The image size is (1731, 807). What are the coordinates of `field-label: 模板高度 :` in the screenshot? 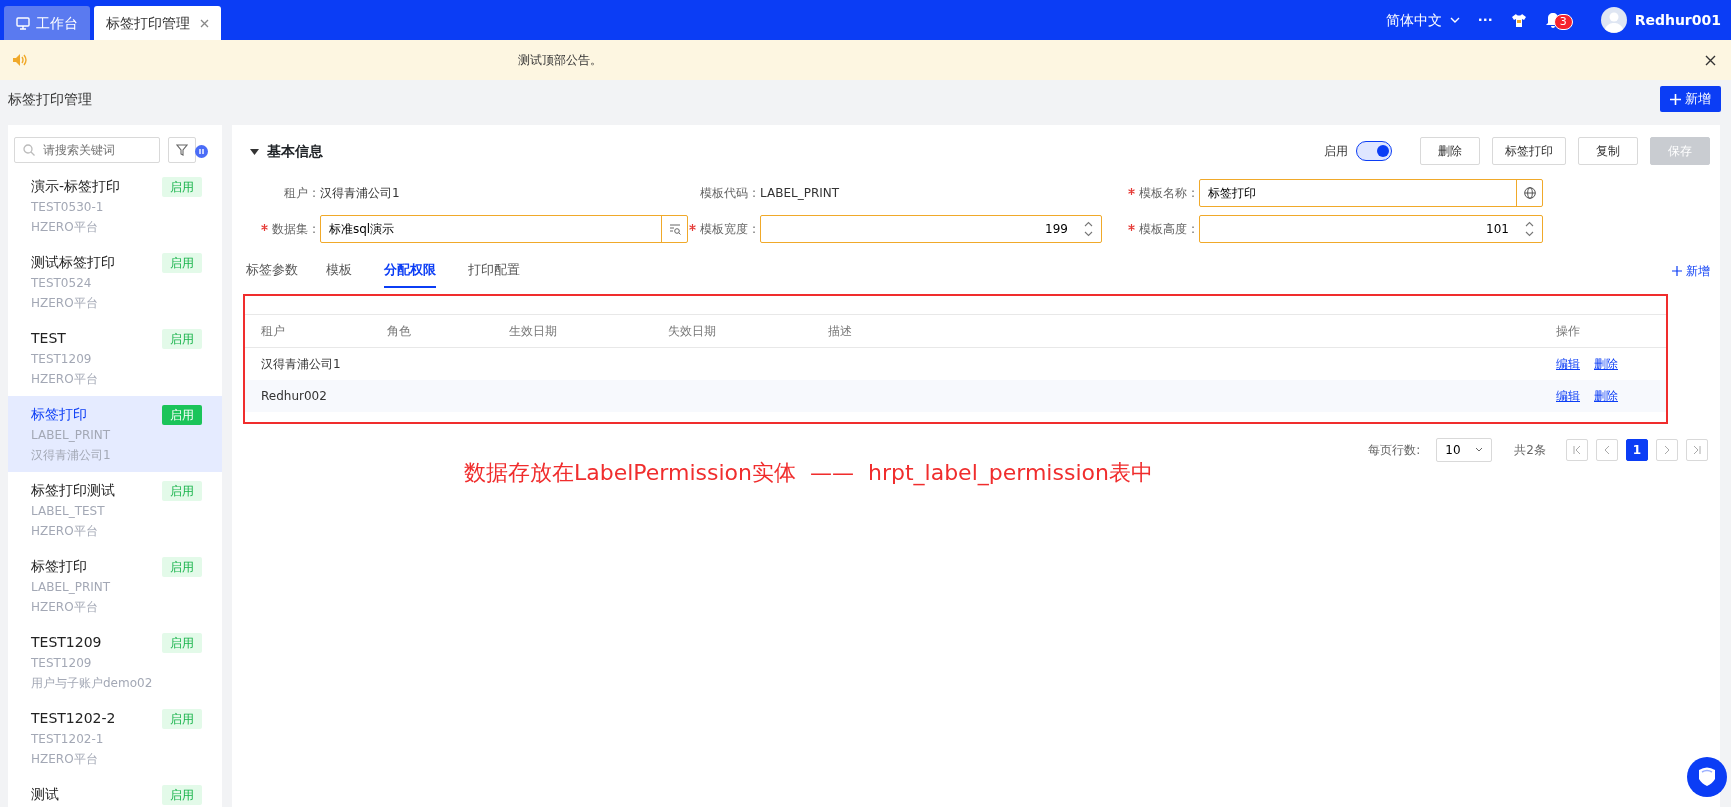 It's located at (1167, 229).